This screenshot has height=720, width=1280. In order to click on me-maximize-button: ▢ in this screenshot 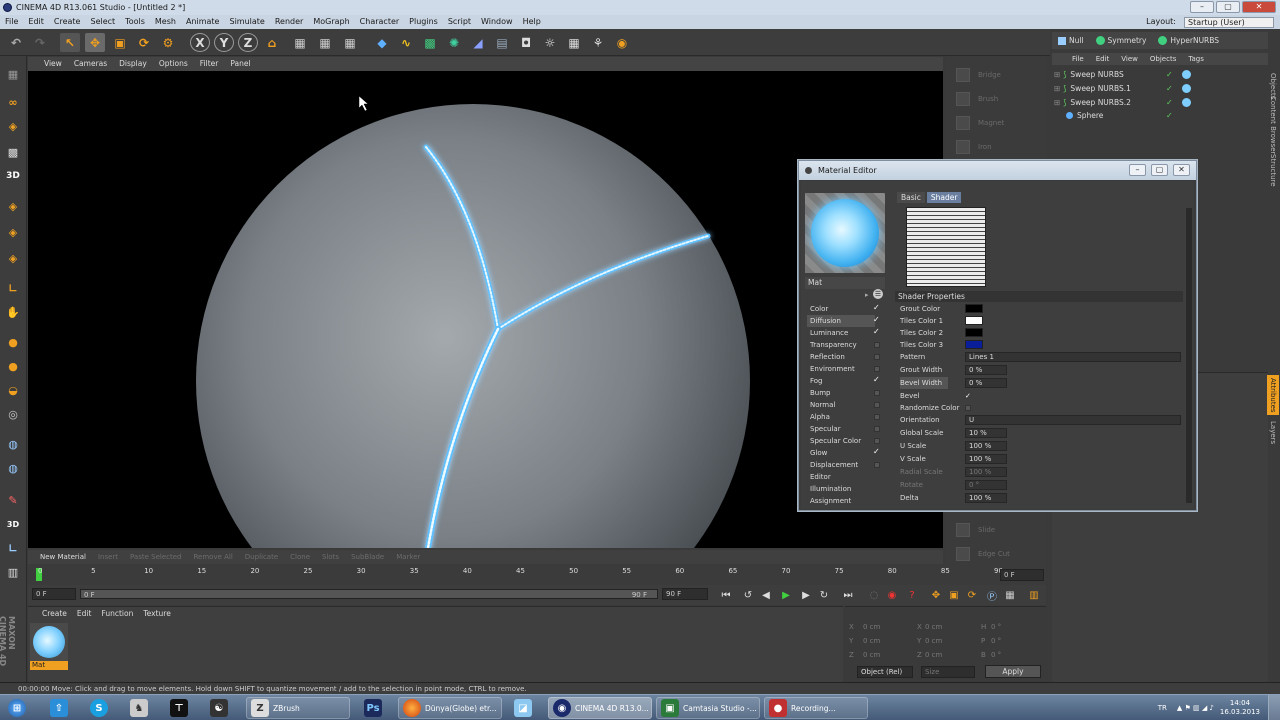, I will do `click(1159, 170)`.